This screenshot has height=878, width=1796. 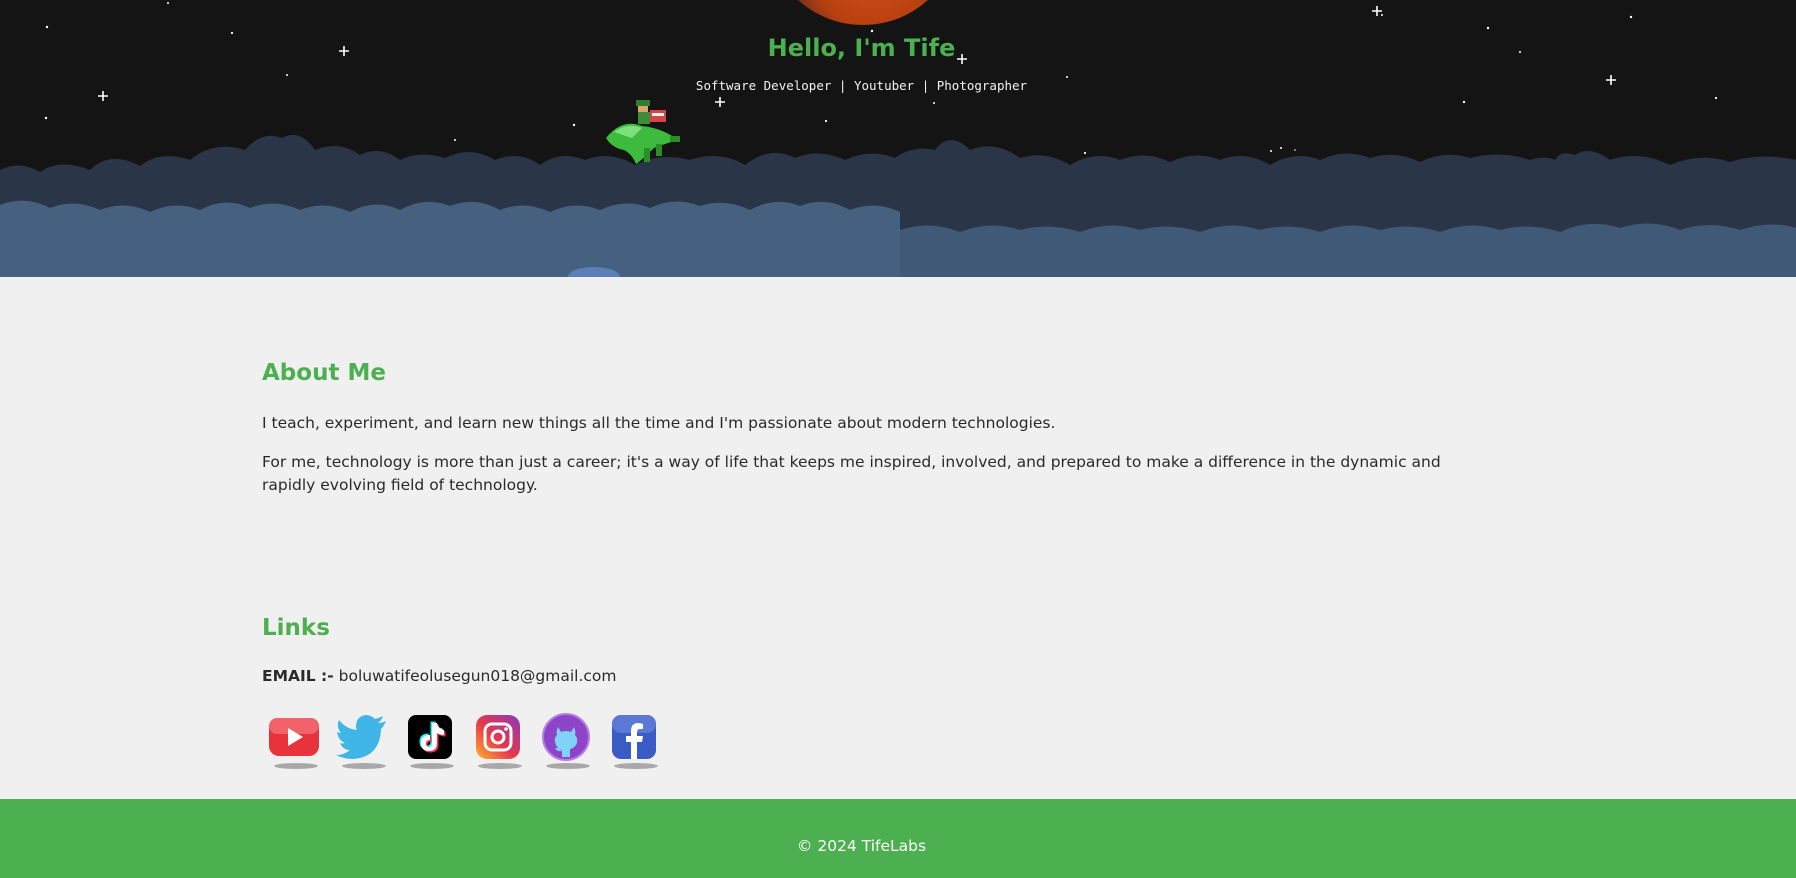 What do you see at coordinates (296, 628) in the screenshot?
I see `links-section-title: Links` at bounding box center [296, 628].